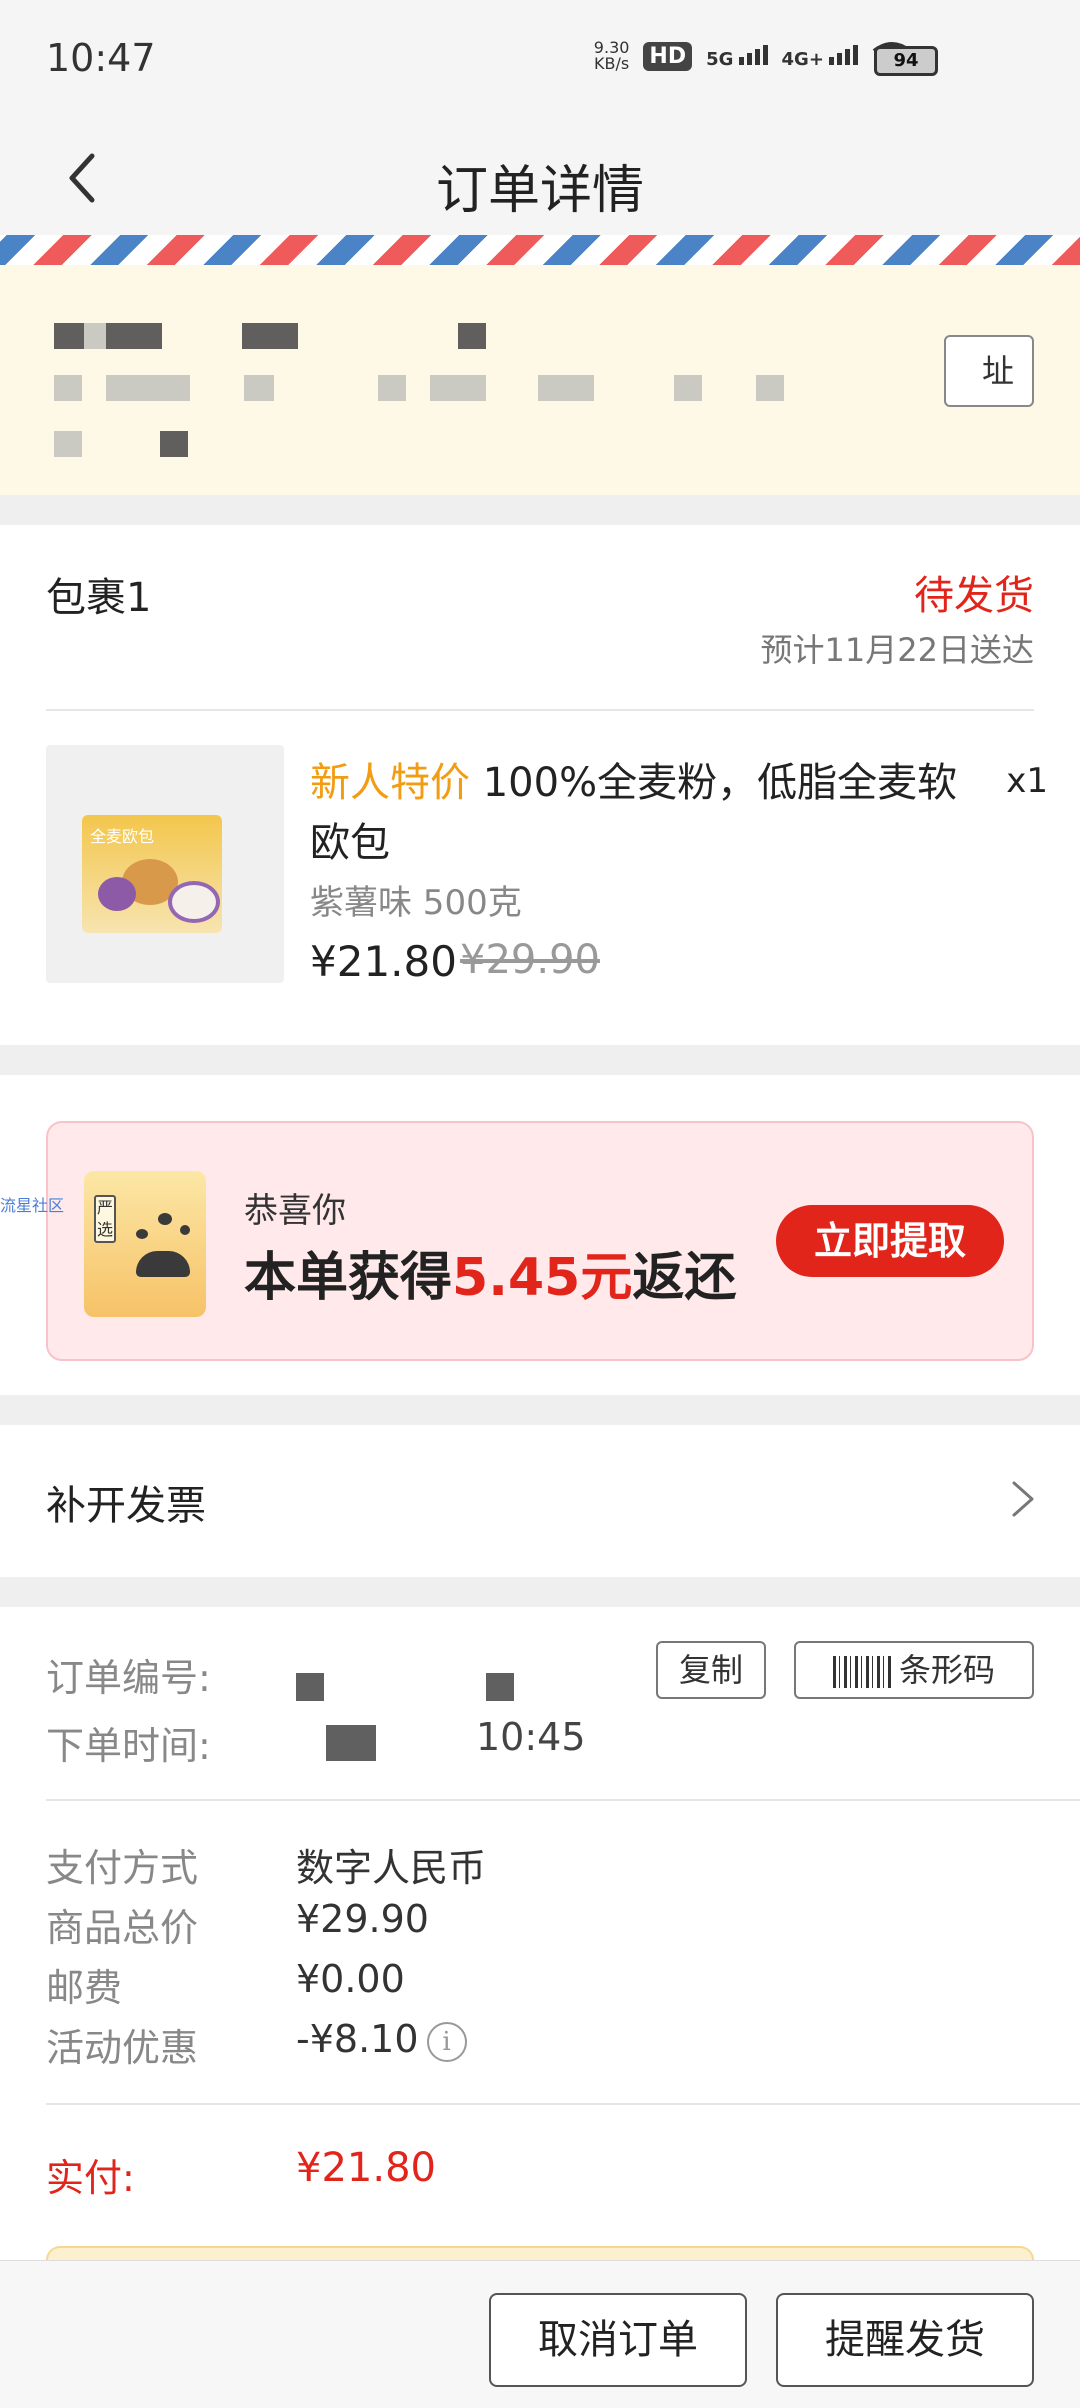 This screenshot has width=1080, height=2408. I want to click on product-quantity: x1, so click(1027, 781).